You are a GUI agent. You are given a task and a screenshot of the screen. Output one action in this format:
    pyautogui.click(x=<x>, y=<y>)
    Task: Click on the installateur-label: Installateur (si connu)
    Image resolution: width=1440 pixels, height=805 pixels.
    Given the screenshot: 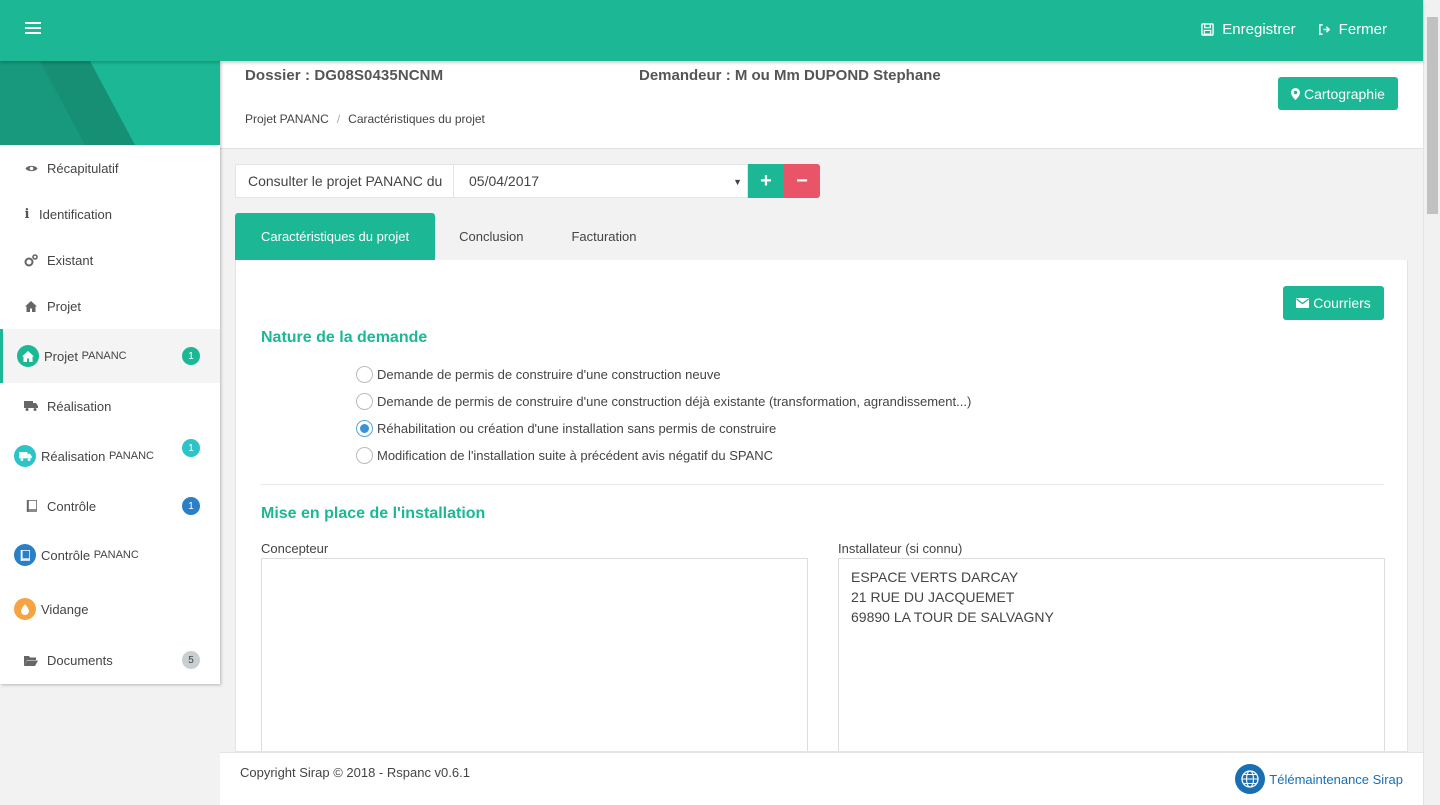 What is the action you would take?
    pyautogui.click(x=900, y=548)
    